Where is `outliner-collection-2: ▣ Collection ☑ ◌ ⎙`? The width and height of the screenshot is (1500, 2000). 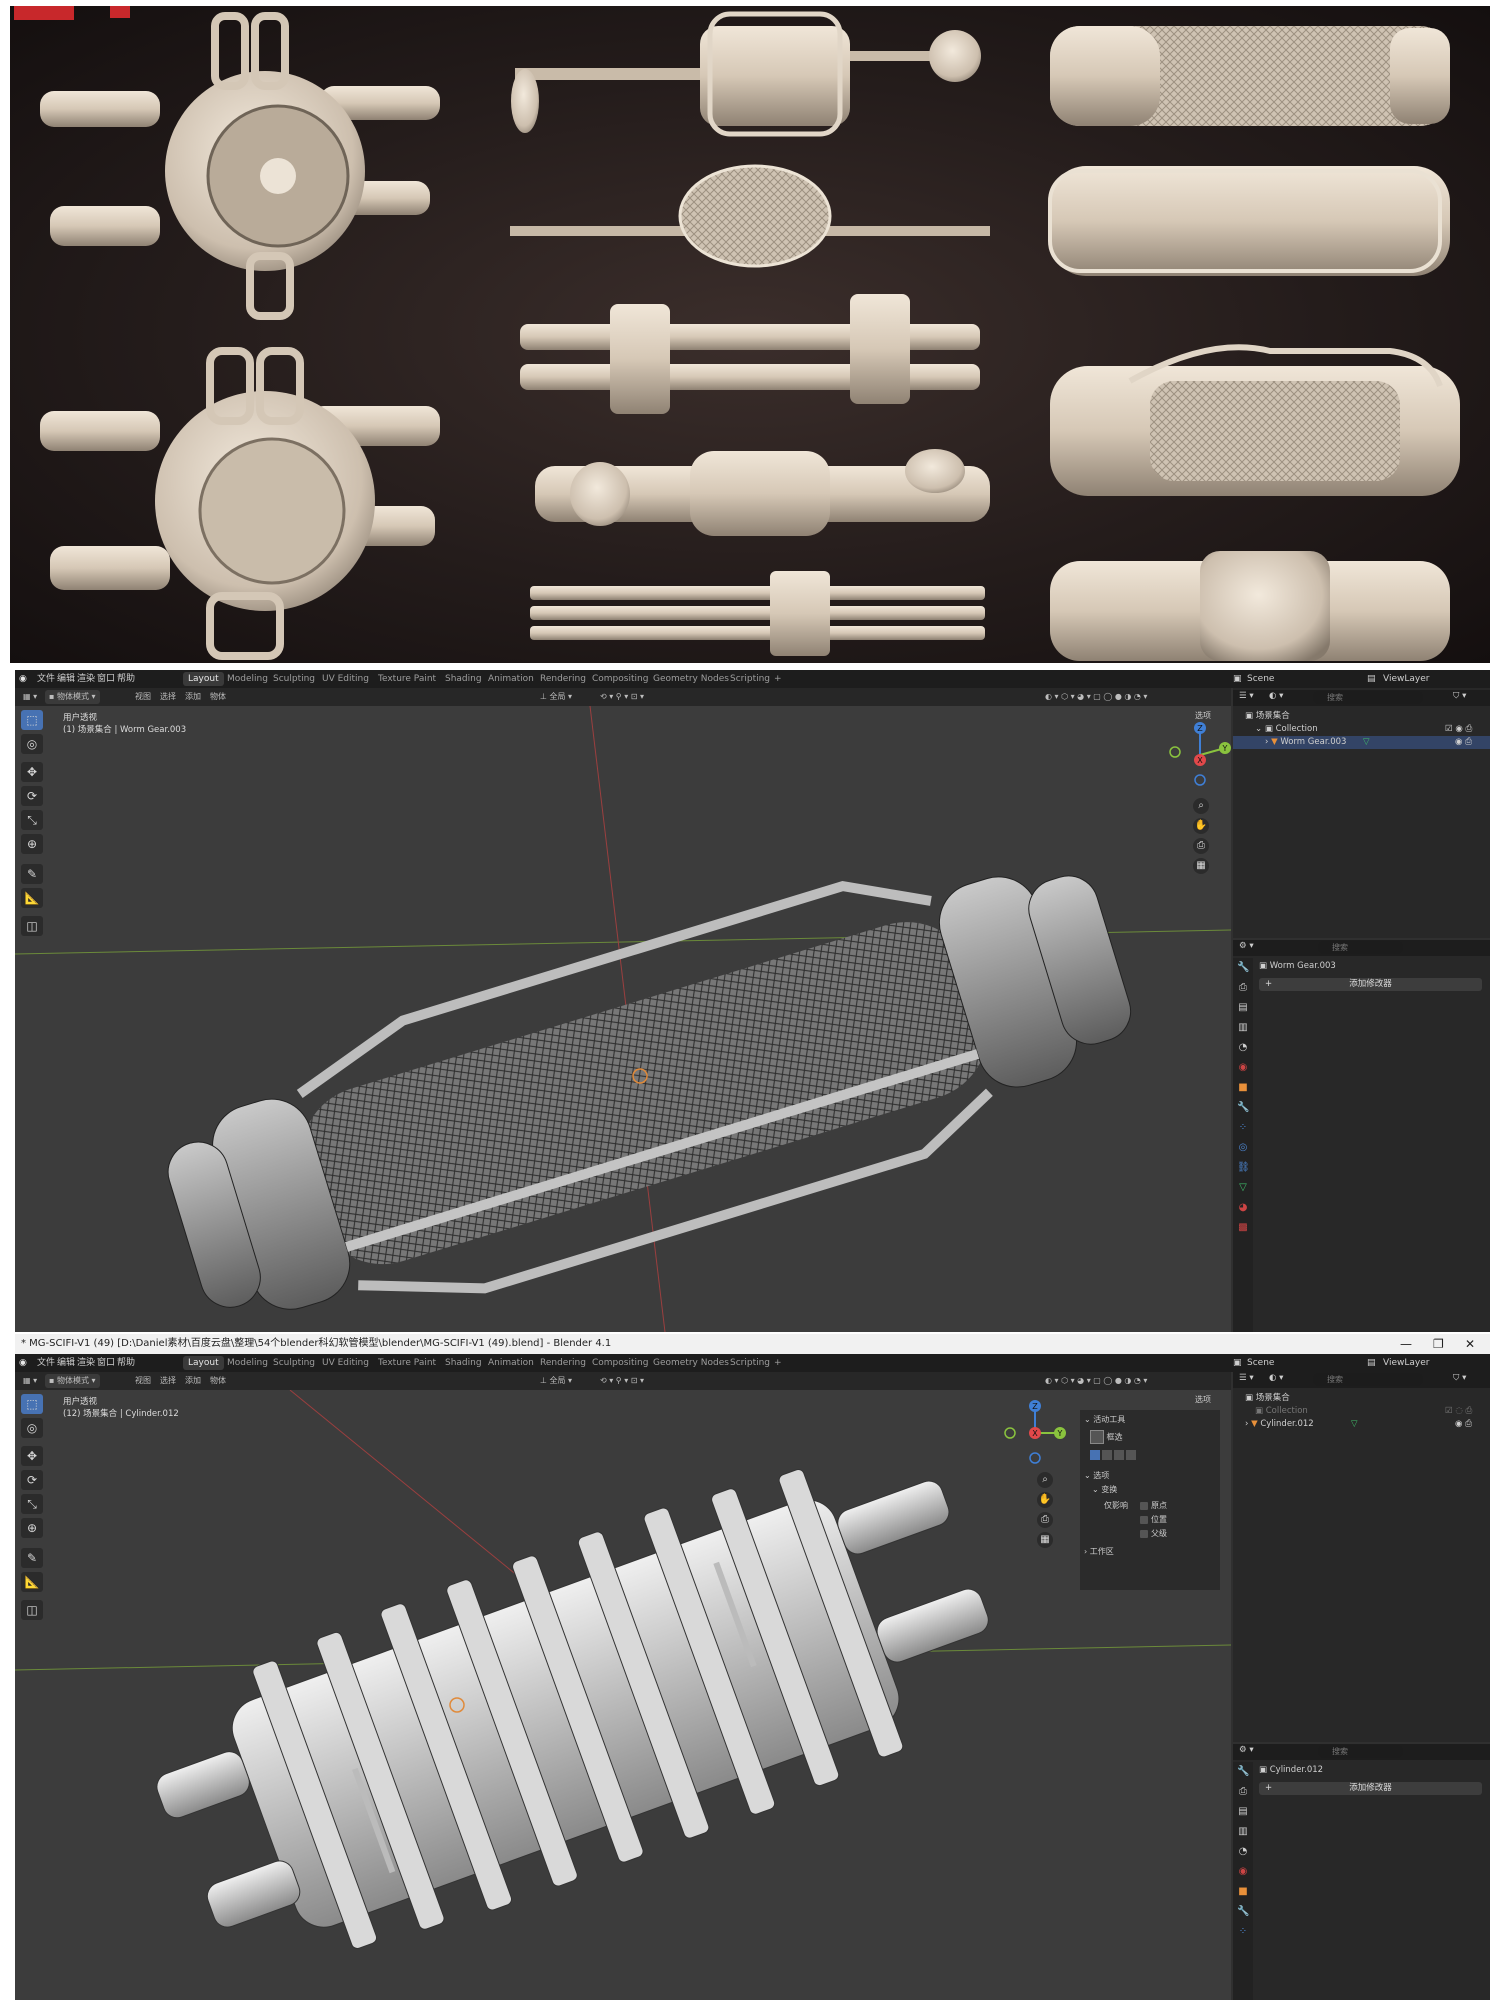
outliner-collection-2: ▣ Collection ☑ ◌ ⎙ is located at coordinates (1361, 1411).